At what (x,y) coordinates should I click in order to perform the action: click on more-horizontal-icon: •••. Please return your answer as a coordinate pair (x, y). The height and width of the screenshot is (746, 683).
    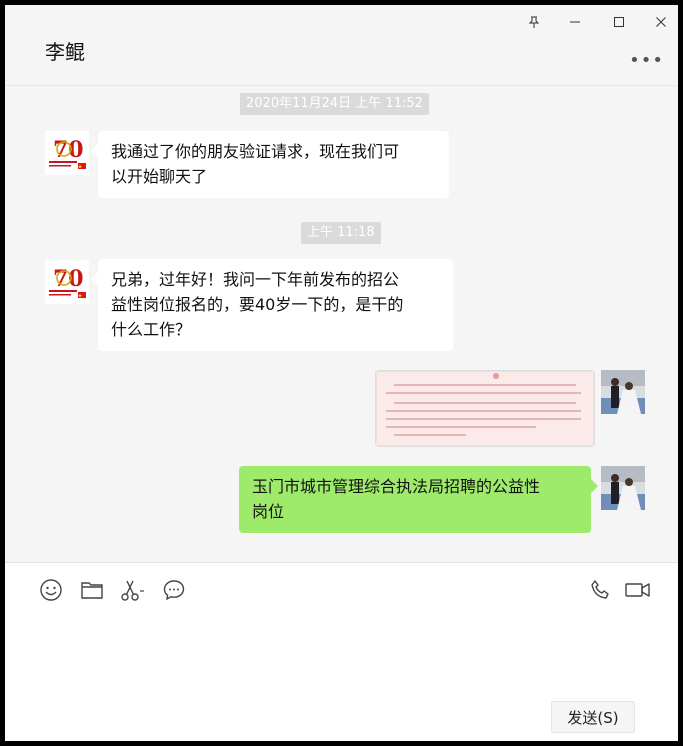
    Looking at the image, I should click on (646, 60).